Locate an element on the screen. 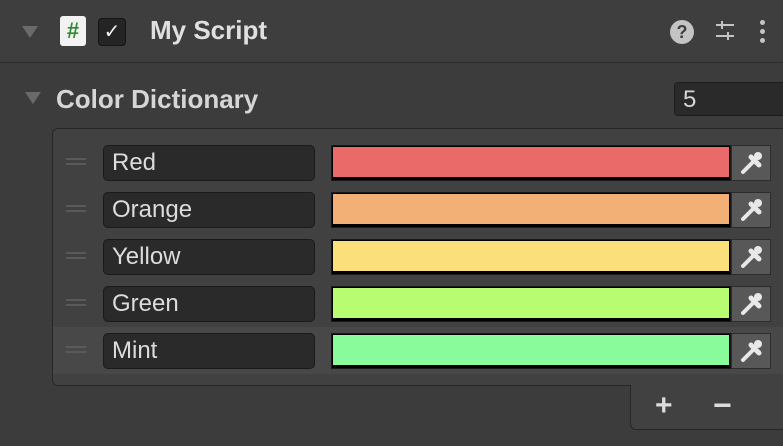 This screenshot has height=446, width=783. component-enabled-checkbox: ✓ is located at coordinates (112, 32).